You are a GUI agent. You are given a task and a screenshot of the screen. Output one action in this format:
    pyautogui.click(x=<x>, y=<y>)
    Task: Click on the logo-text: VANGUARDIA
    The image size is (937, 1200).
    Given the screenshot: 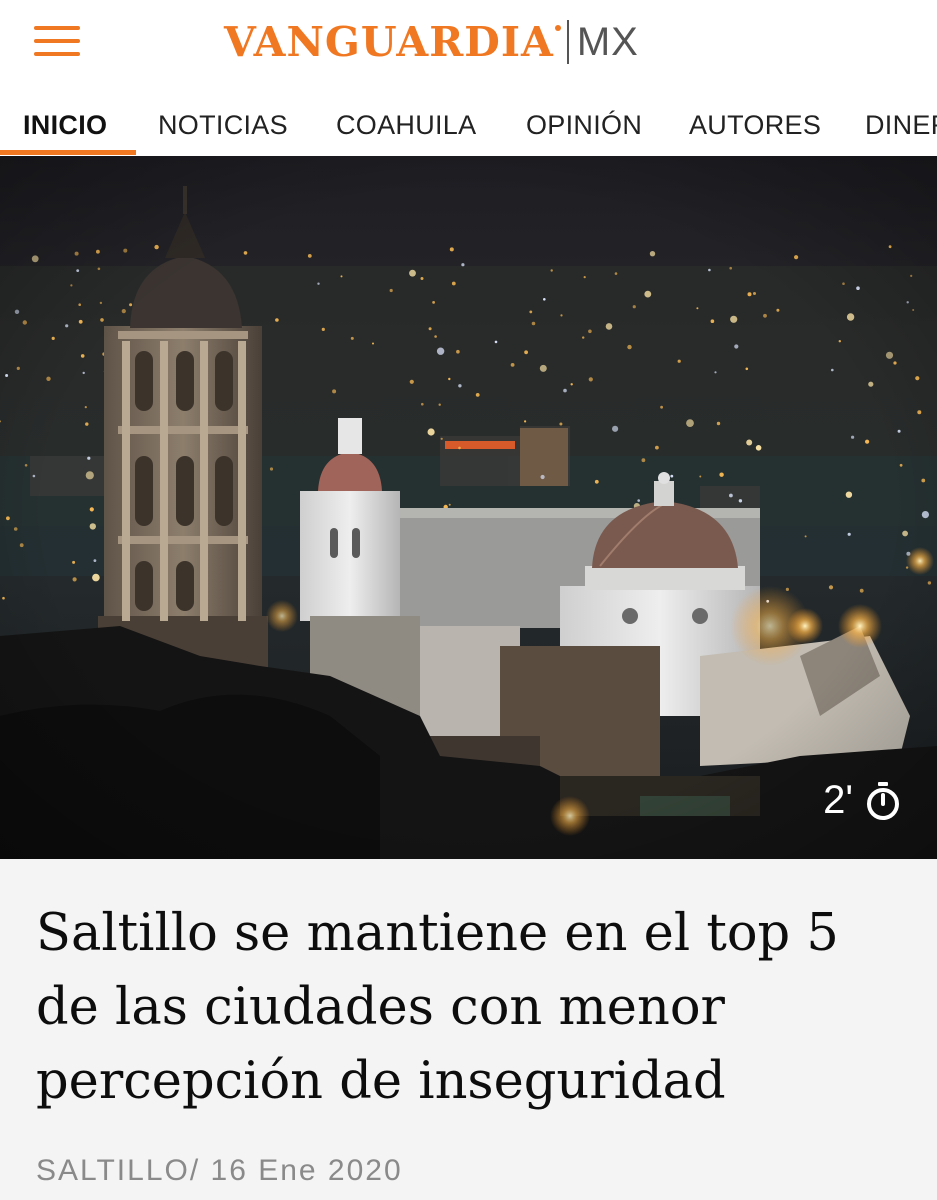 What is the action you would take?
    pyautogui.click(x=389, y=42)
    